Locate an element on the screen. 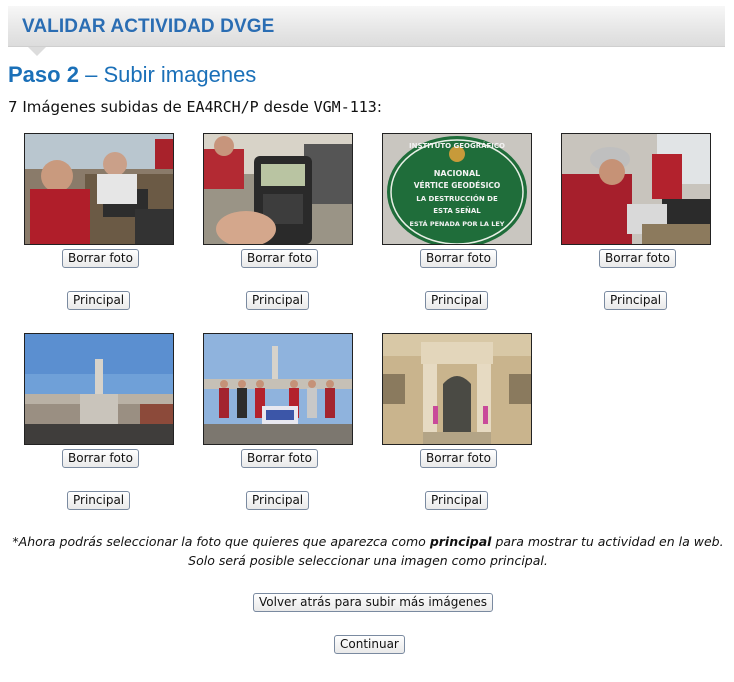 This screenshot has height=682, width=734. plaque-text-6: ESTÁ PENADA POR LA LEY is located at coordinates (457, 223).